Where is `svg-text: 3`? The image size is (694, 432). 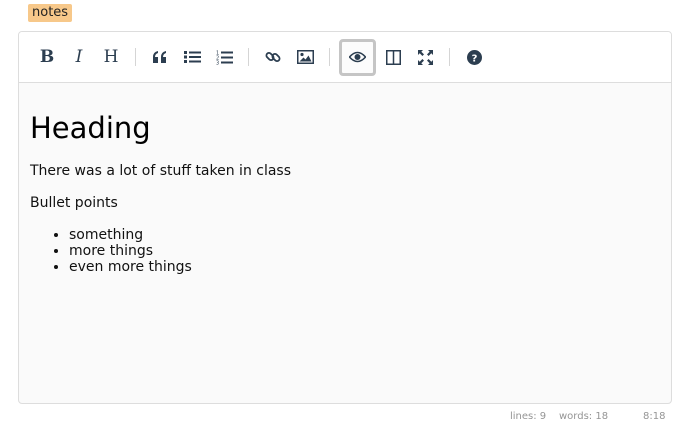 svg-text: 3 is located at coordinates (217, 62).